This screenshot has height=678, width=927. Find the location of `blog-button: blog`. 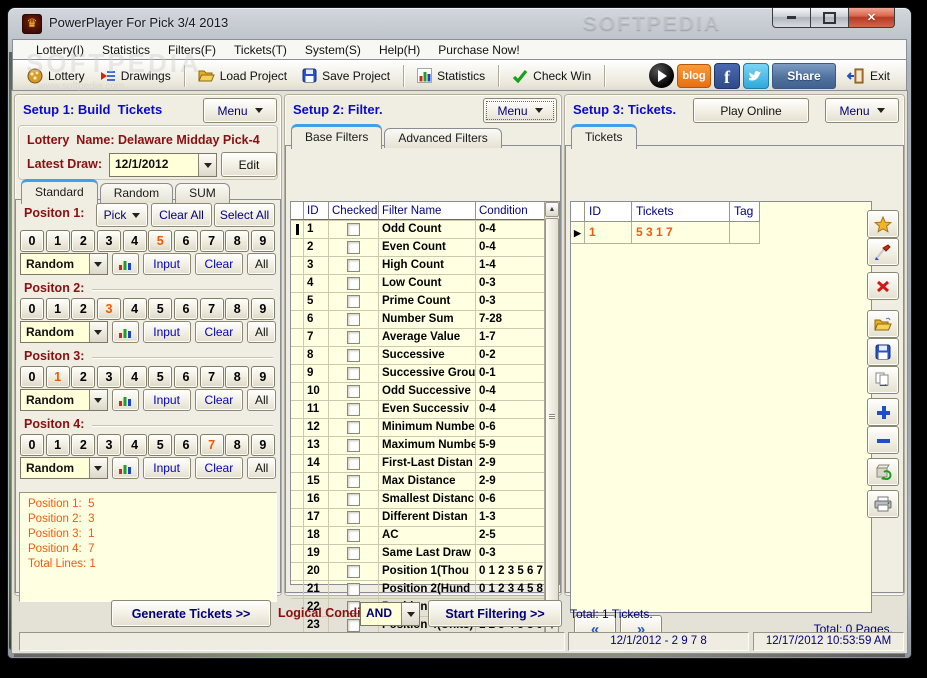

blog-button: blog is located at coordinates (693, 75).